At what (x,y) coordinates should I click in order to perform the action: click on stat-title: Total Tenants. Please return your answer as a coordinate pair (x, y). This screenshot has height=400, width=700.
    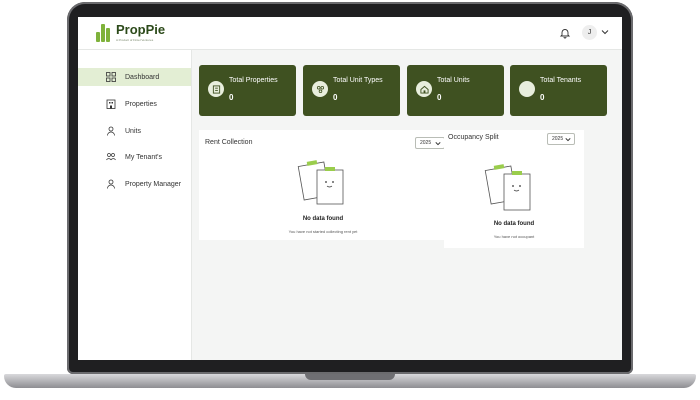
    Looking at the image, I should click on (561, 80).